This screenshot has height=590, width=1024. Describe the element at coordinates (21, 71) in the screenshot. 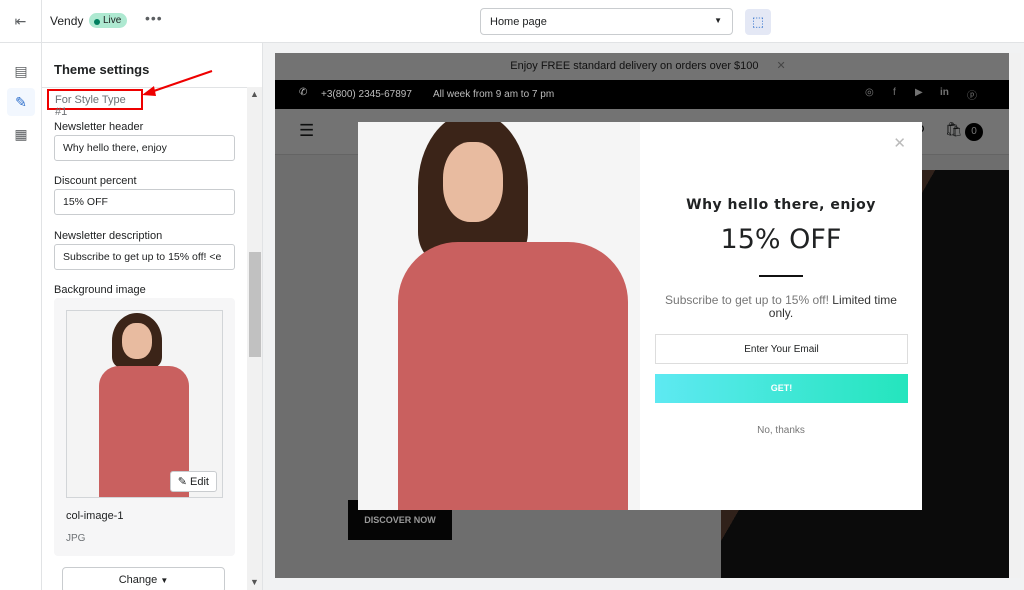

I see `sections-icon: ▤` at that location.